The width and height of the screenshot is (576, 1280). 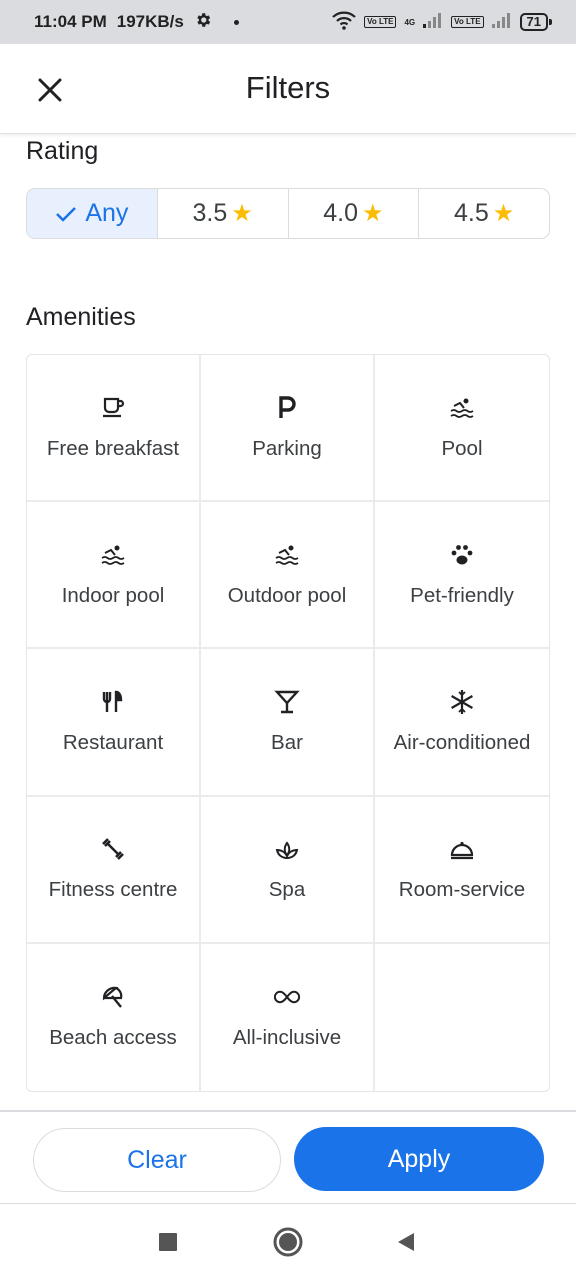 What do you see at coordinates (113, 595) in the screenshot?
I see `amenity-label: Indoor pool` at bounding box center [113, 595].